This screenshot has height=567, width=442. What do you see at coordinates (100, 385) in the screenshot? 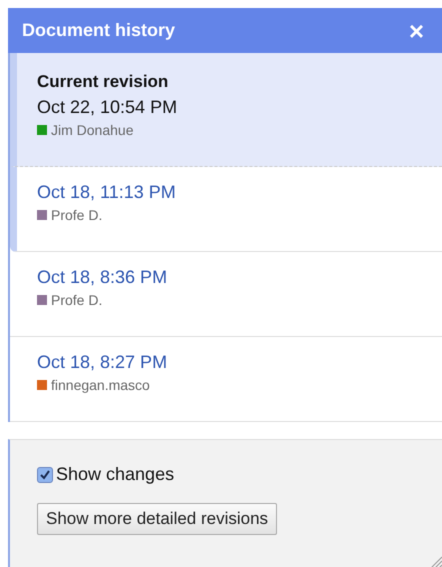
I see `author-name: finnegan.masco` at bounding box center [100, 385].